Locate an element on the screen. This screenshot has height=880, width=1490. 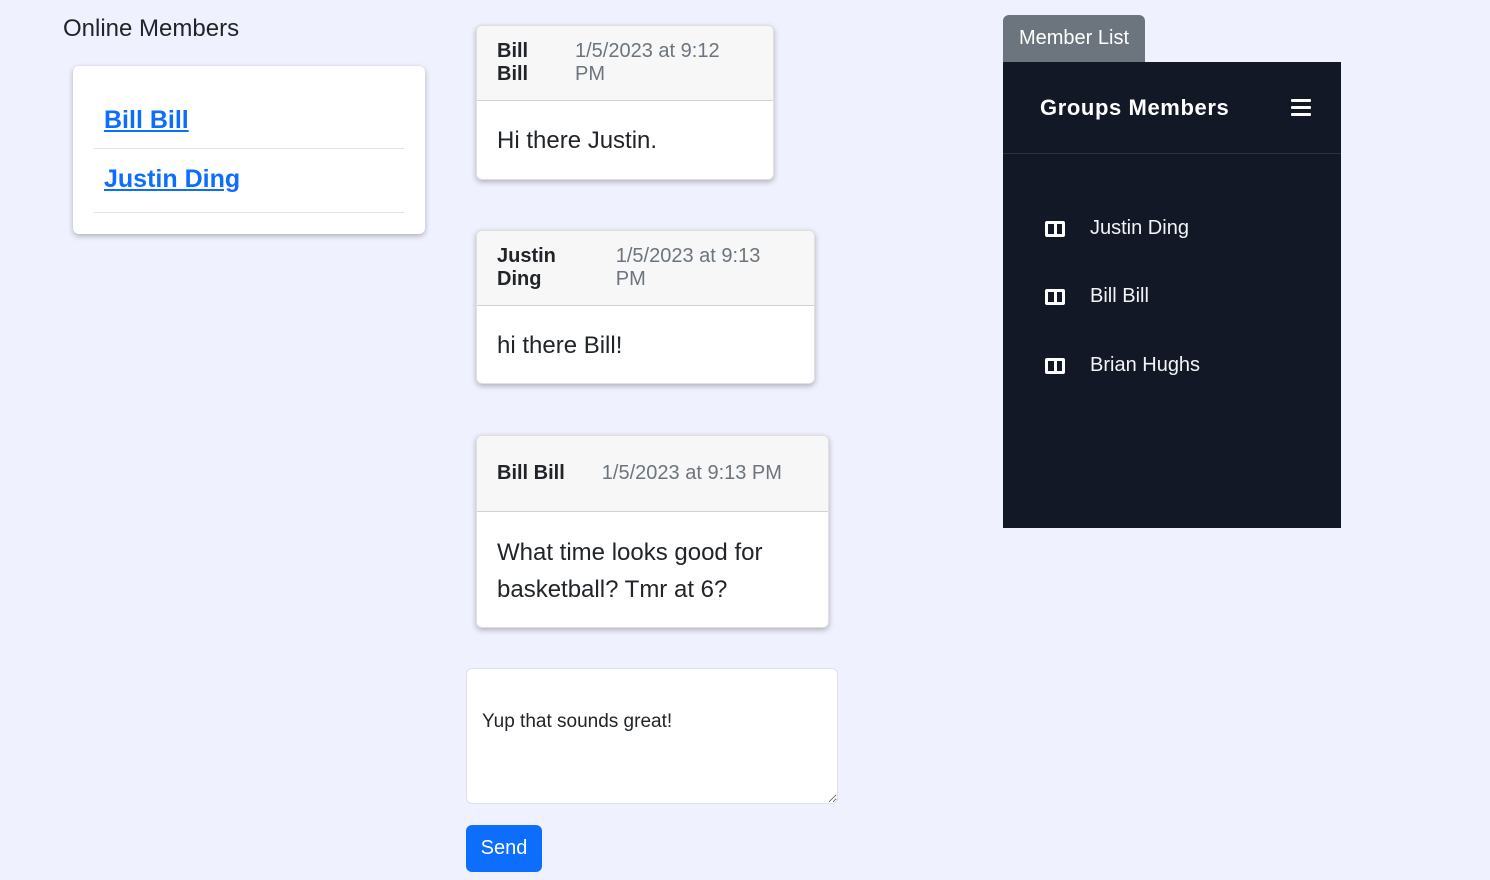
message-header: Bill Bill 1/5/2023 at 9:12 PM is located at coordinates (625, 63).